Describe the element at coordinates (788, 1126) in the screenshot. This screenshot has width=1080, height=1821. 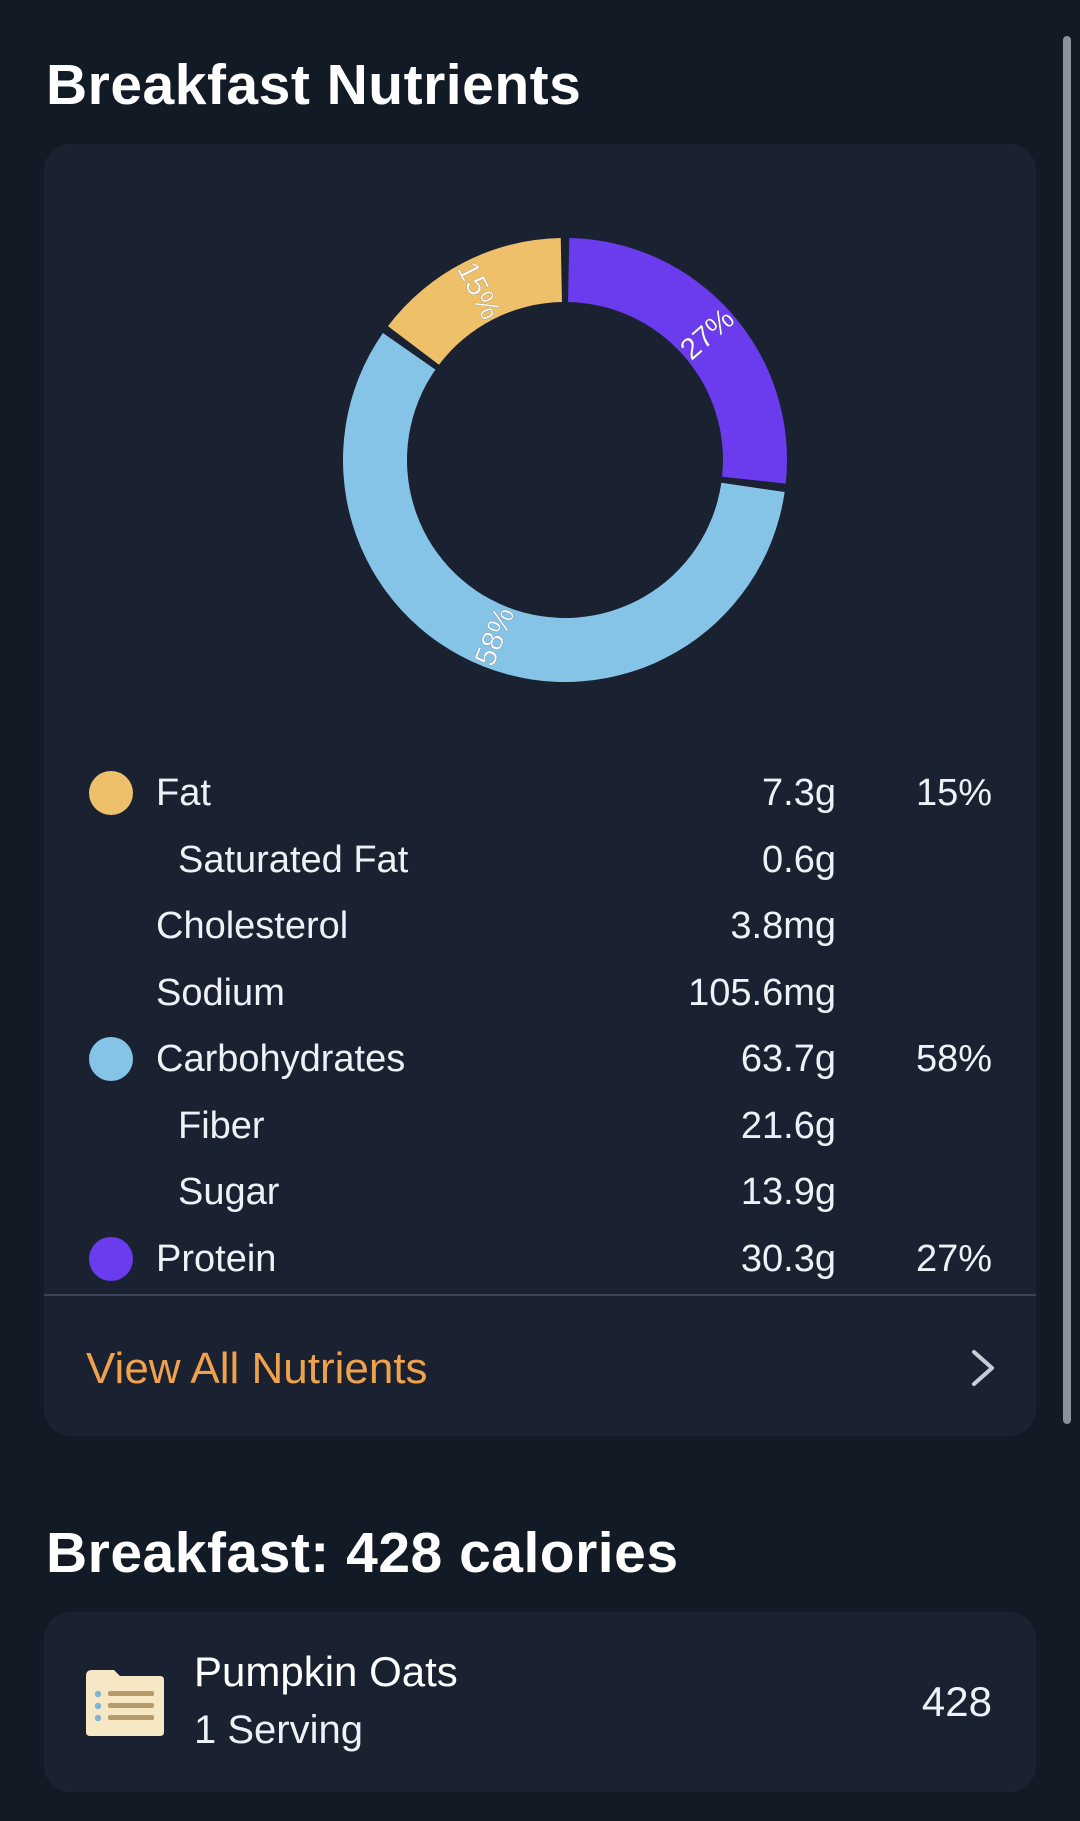
I see `nutrient-amount: 21.6g` at that location.